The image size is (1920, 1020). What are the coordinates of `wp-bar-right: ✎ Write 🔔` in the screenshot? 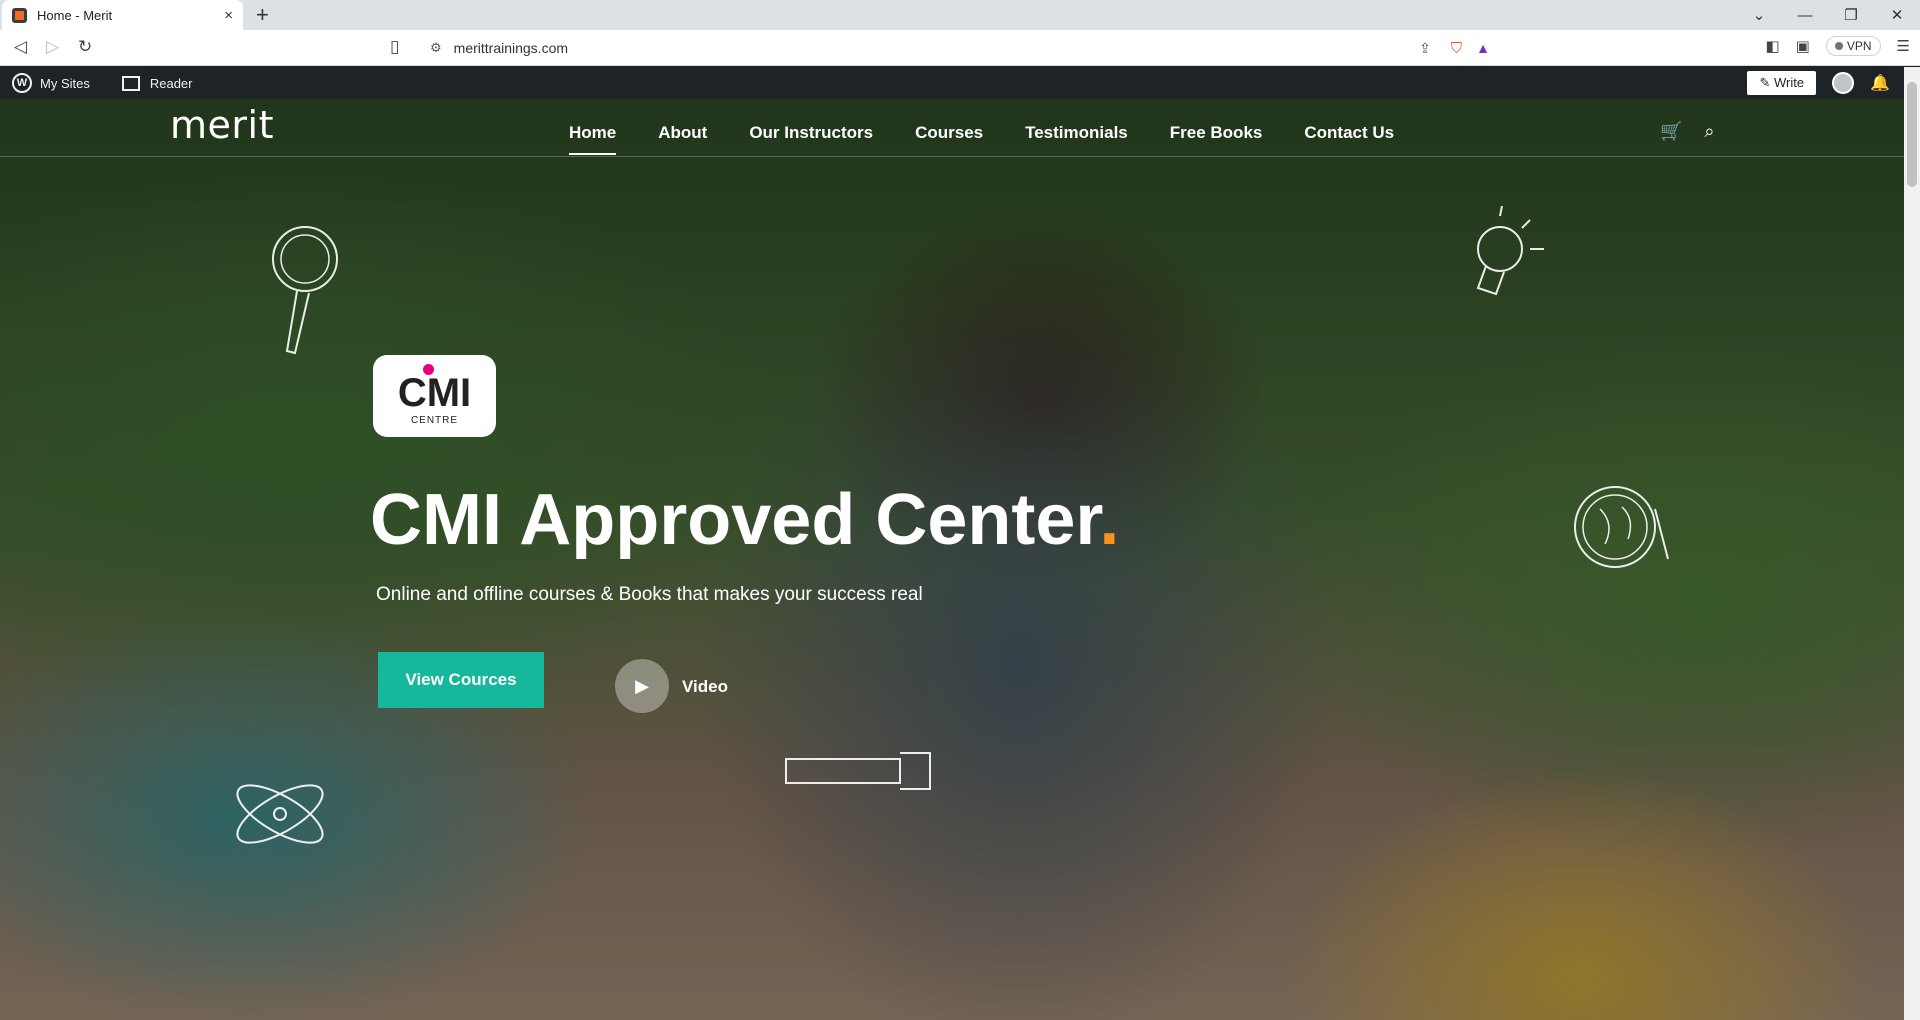 It's located at (1818, 83).